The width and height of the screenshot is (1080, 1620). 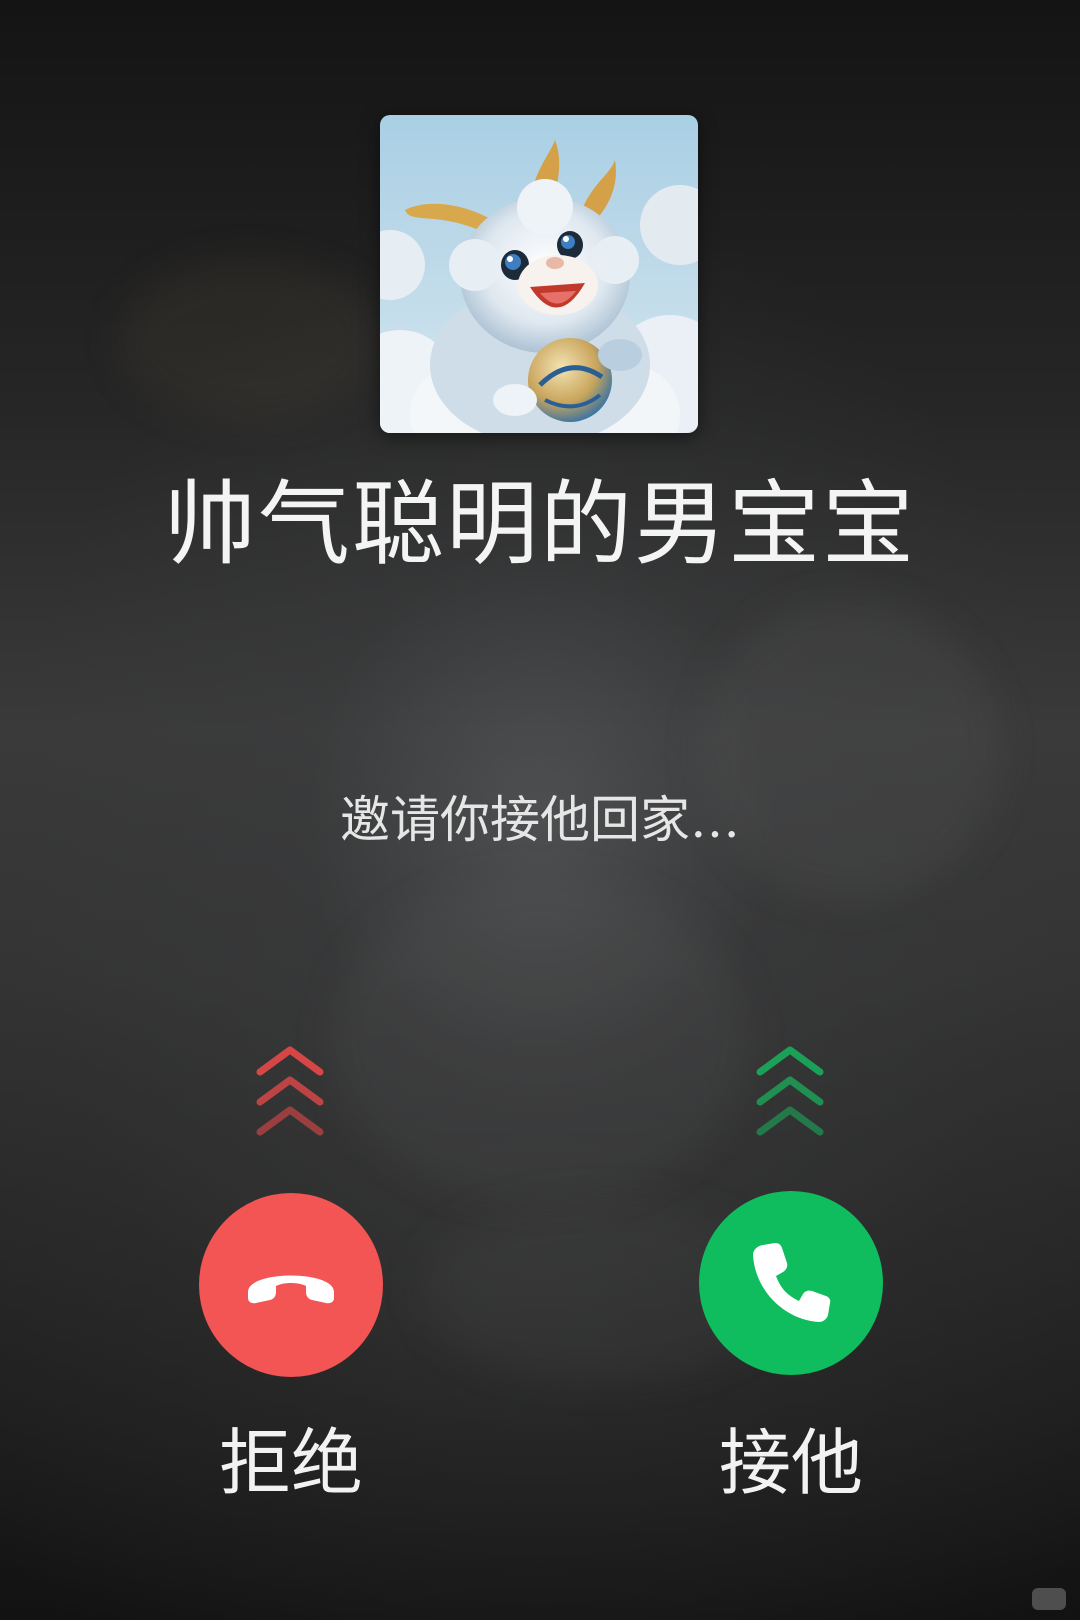 I want to click on accept-swipe-hint, so click(x=790, y=1095).